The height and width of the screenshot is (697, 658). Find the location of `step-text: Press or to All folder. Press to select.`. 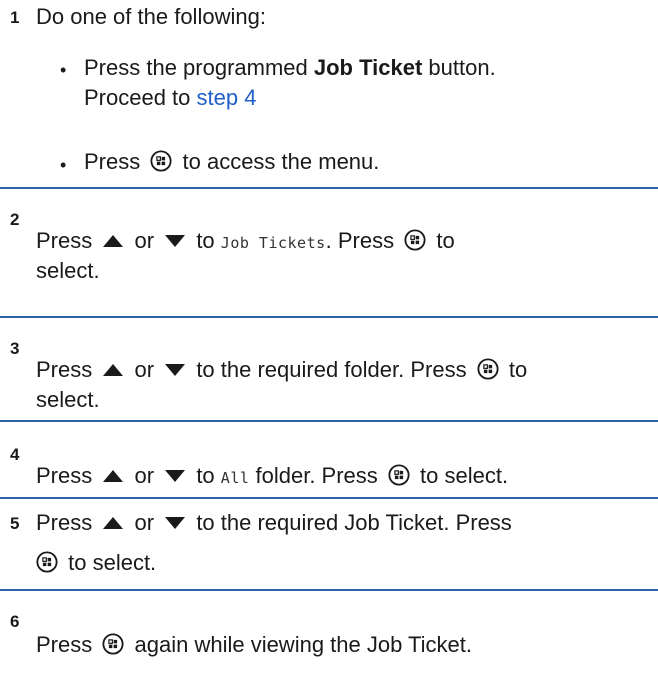

step-text: Press or to All folder. Press to select. is located at coordinates (272, 477).